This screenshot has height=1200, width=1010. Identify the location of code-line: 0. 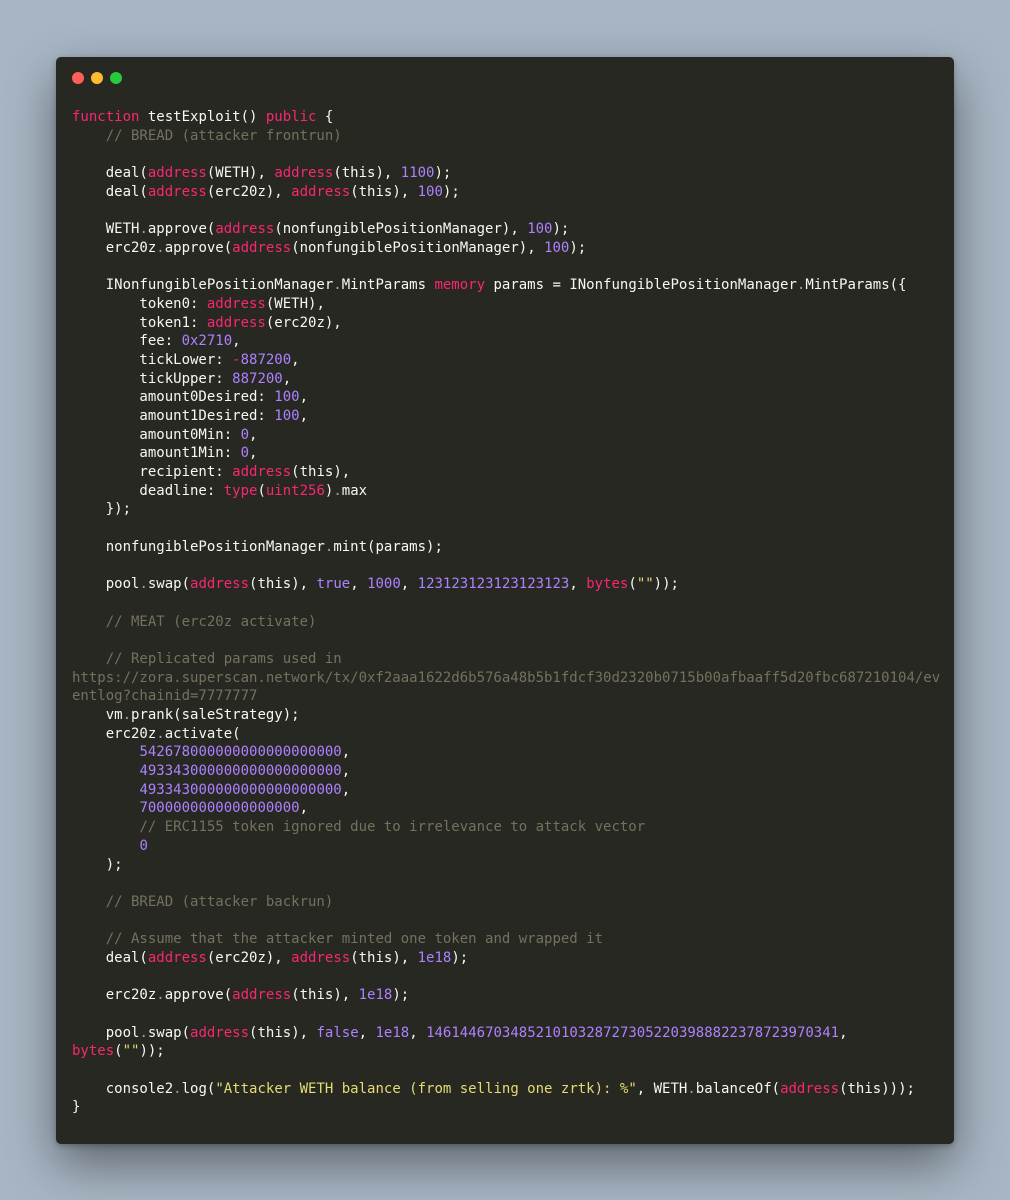
(509, 846).